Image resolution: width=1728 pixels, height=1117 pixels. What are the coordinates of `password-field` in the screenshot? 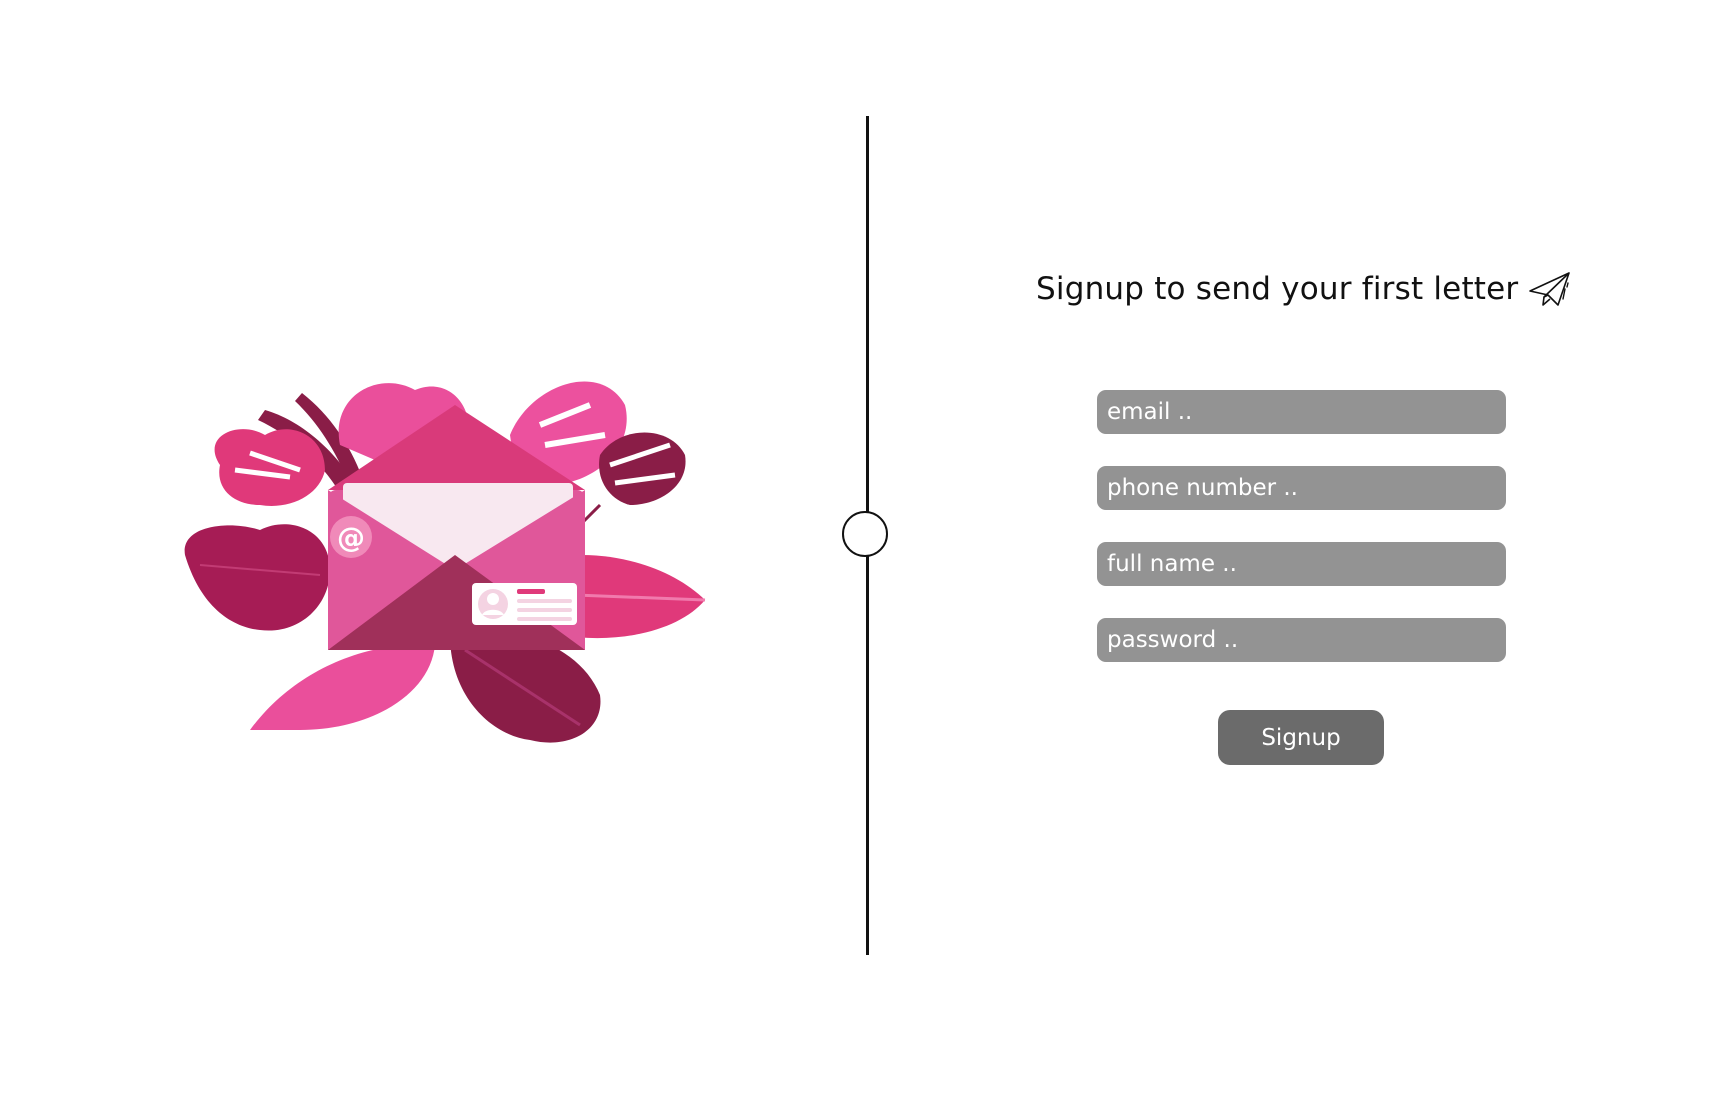 It's located at (1301, 640).